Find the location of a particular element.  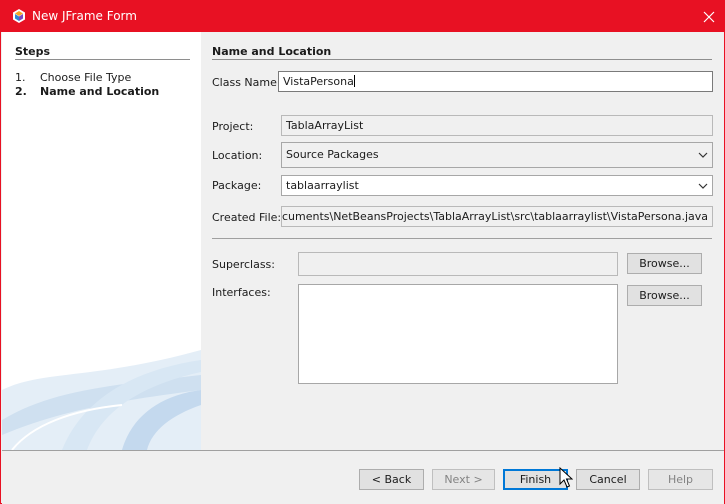

class-name-value: VistaPersona is located at coordinates (318, 81).